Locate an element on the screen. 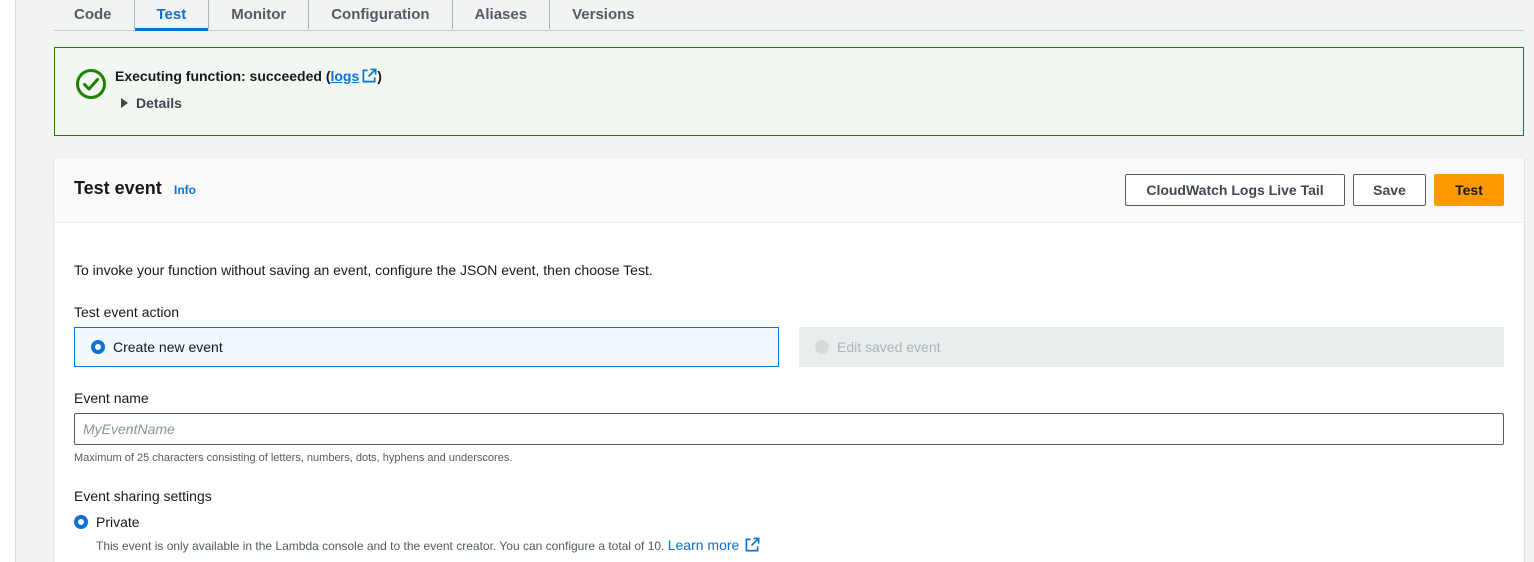 This screenshot has width=1534, height=562. sharing-private-label: Private is located at coordinates (118, 522).